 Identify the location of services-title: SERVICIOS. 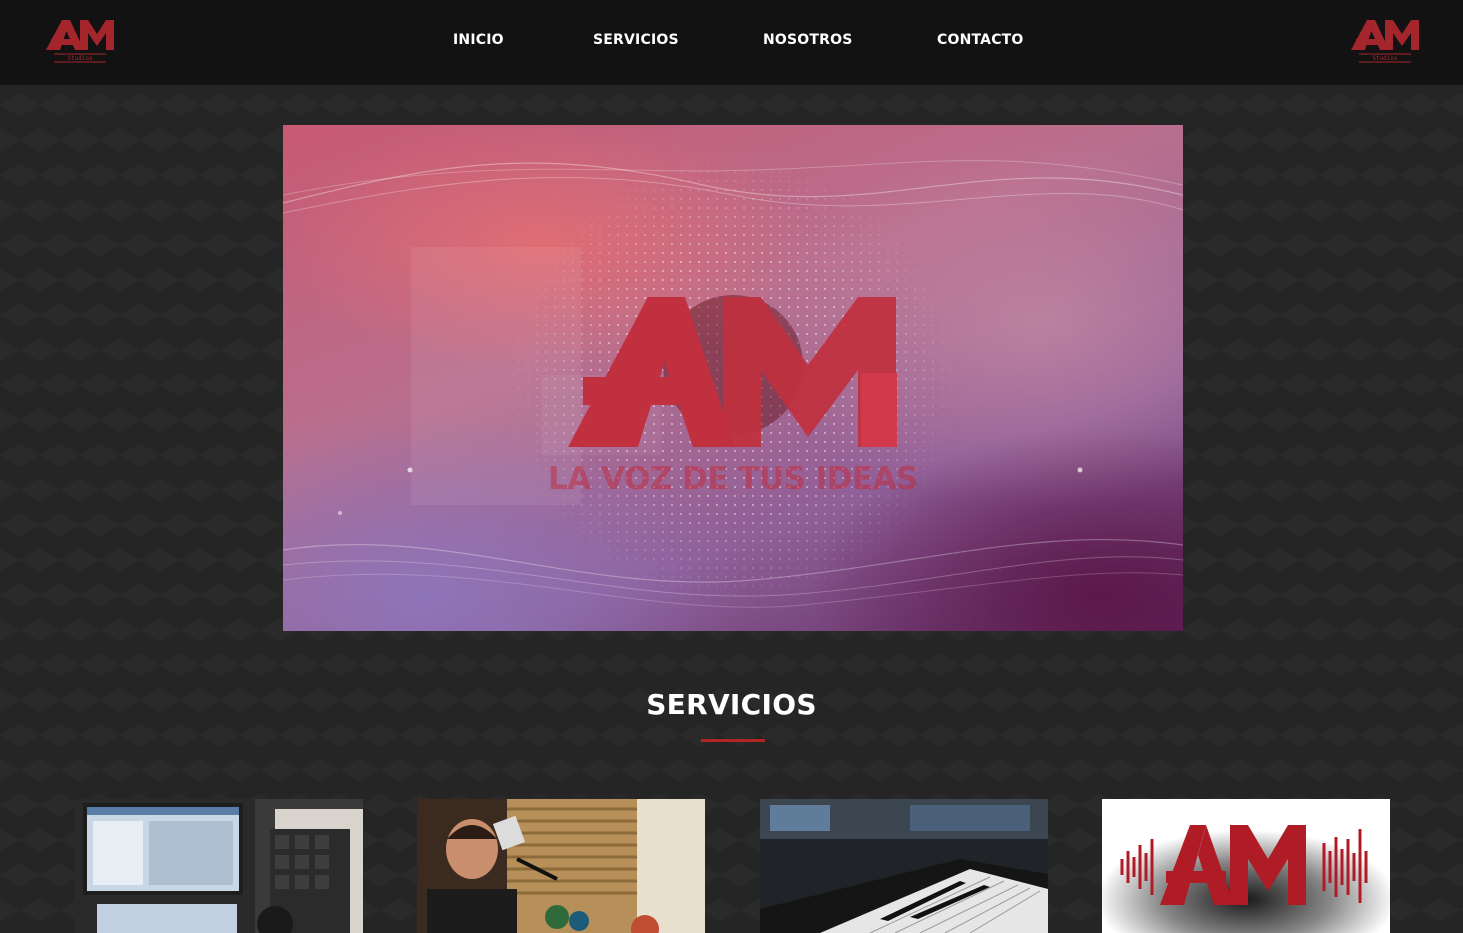
(731, 704).